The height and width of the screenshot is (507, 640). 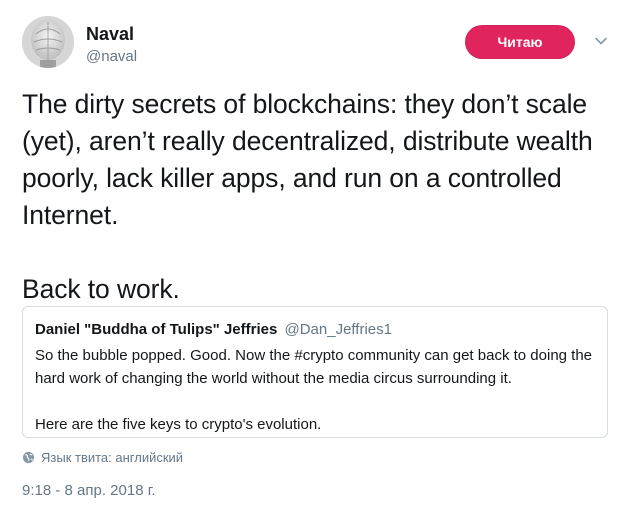 What do you see at coordinates (520, 42) in the screenshot?
I see `follow-button: Читаю` at bounding box center [520, 42].